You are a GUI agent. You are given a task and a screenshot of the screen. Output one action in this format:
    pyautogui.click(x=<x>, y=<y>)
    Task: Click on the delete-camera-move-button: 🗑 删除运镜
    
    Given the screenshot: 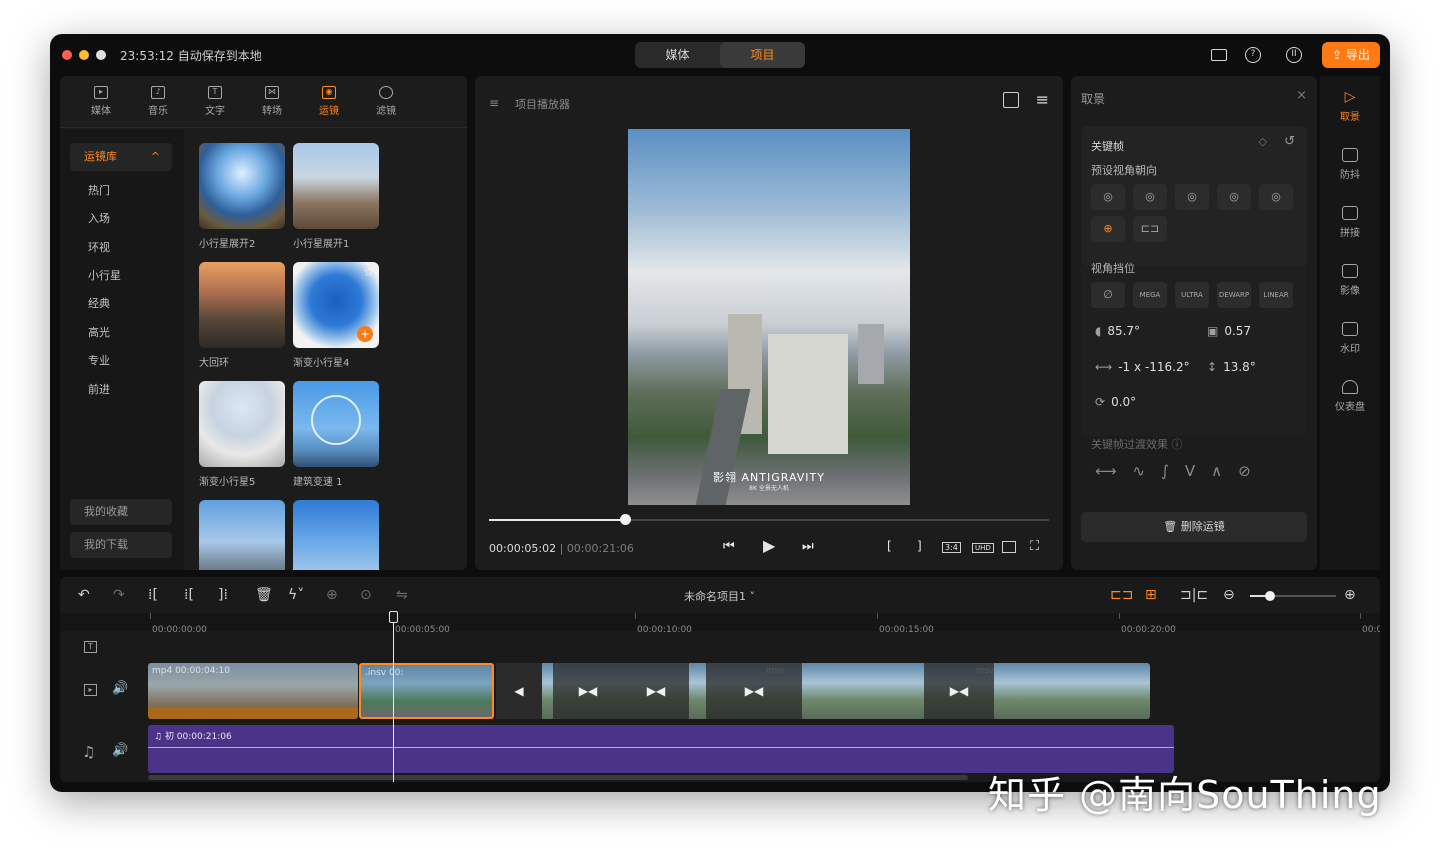 What is the action you would take?
    pyautogui.click(x=1194, y=527)
    